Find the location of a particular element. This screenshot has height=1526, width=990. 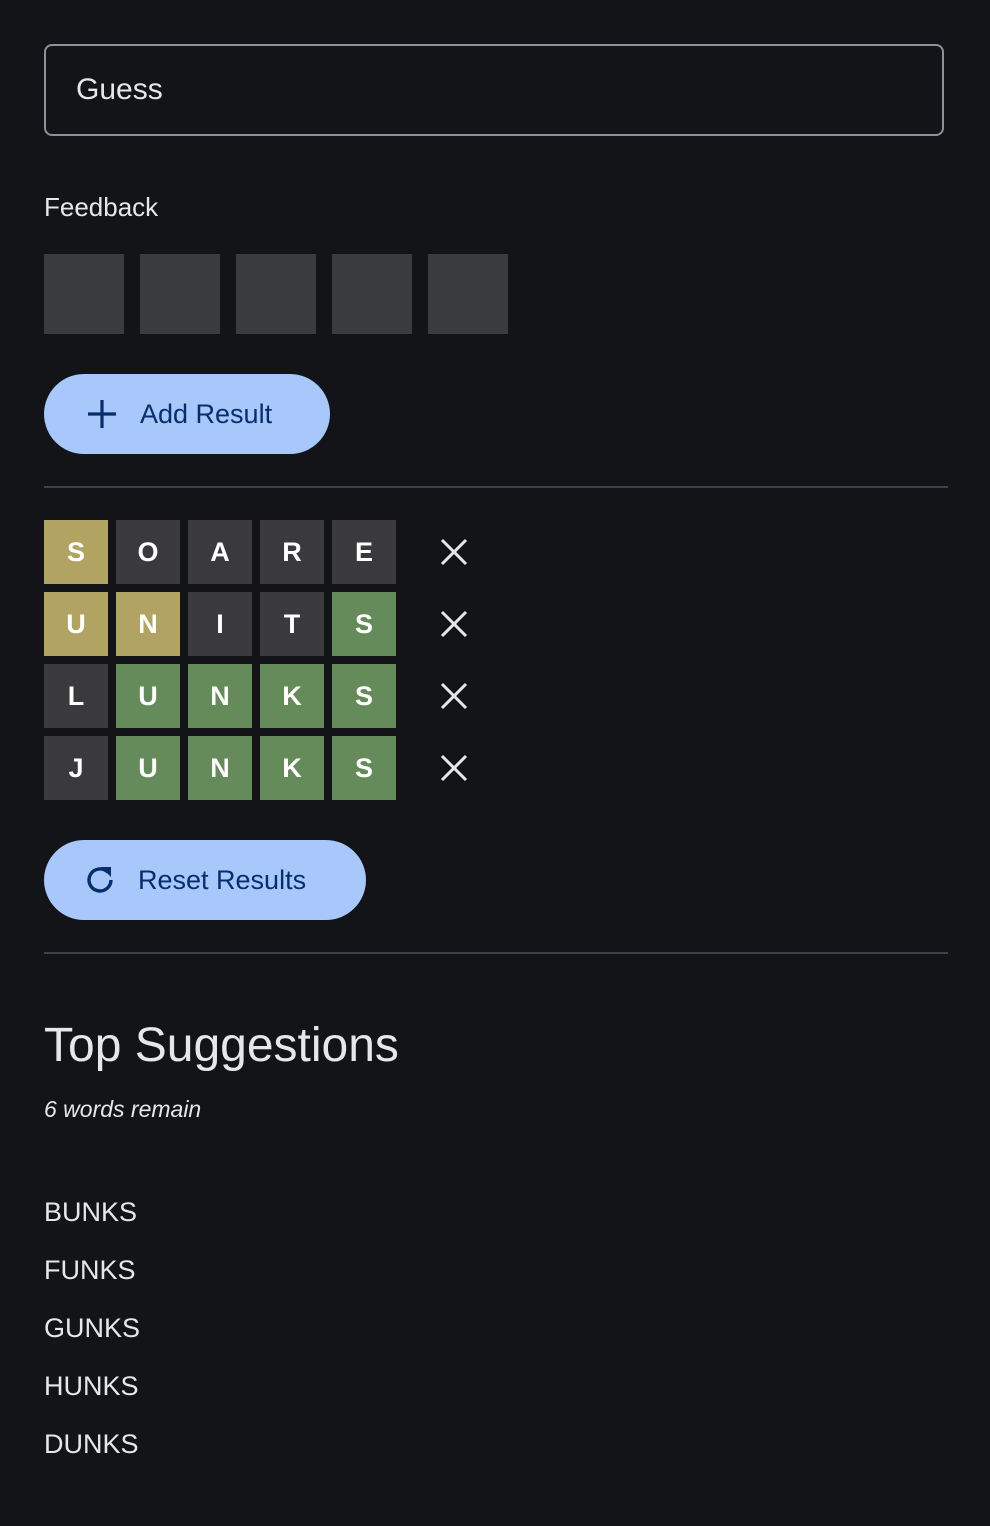

guess-field is located at coordinates (494, 90).